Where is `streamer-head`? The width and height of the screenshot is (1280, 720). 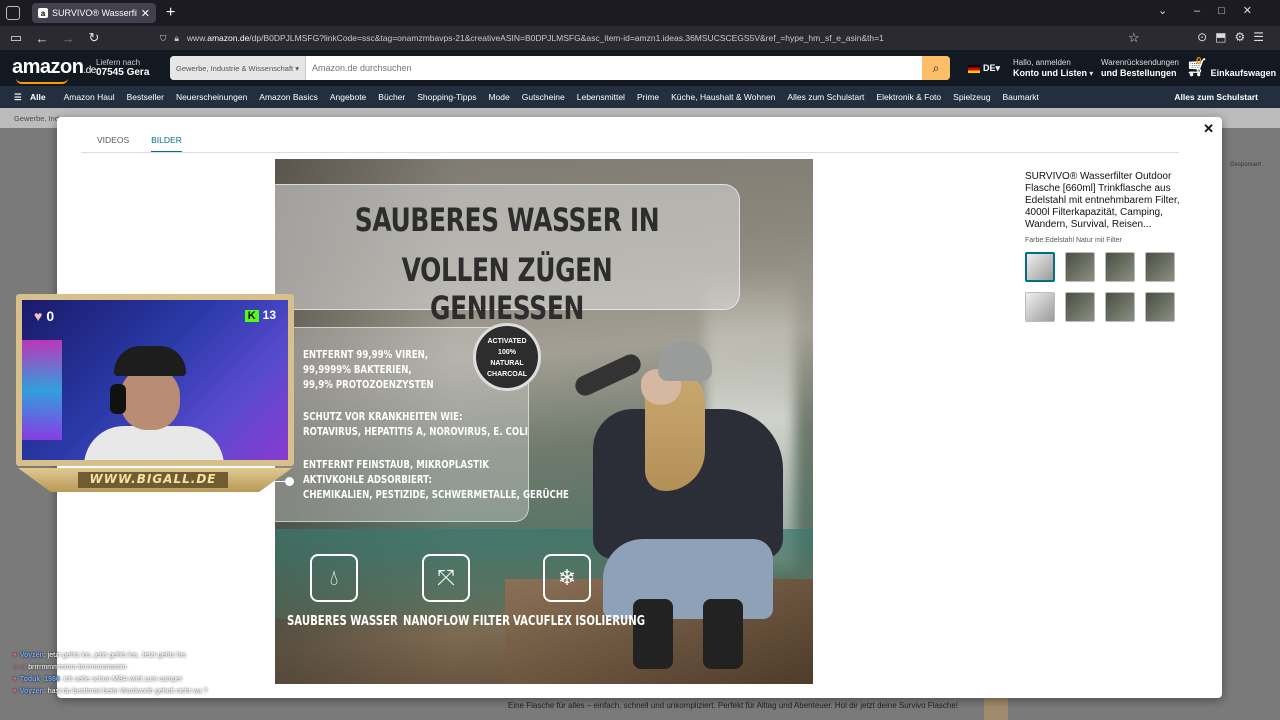
streamer-head is located at coordinates (150, 399).